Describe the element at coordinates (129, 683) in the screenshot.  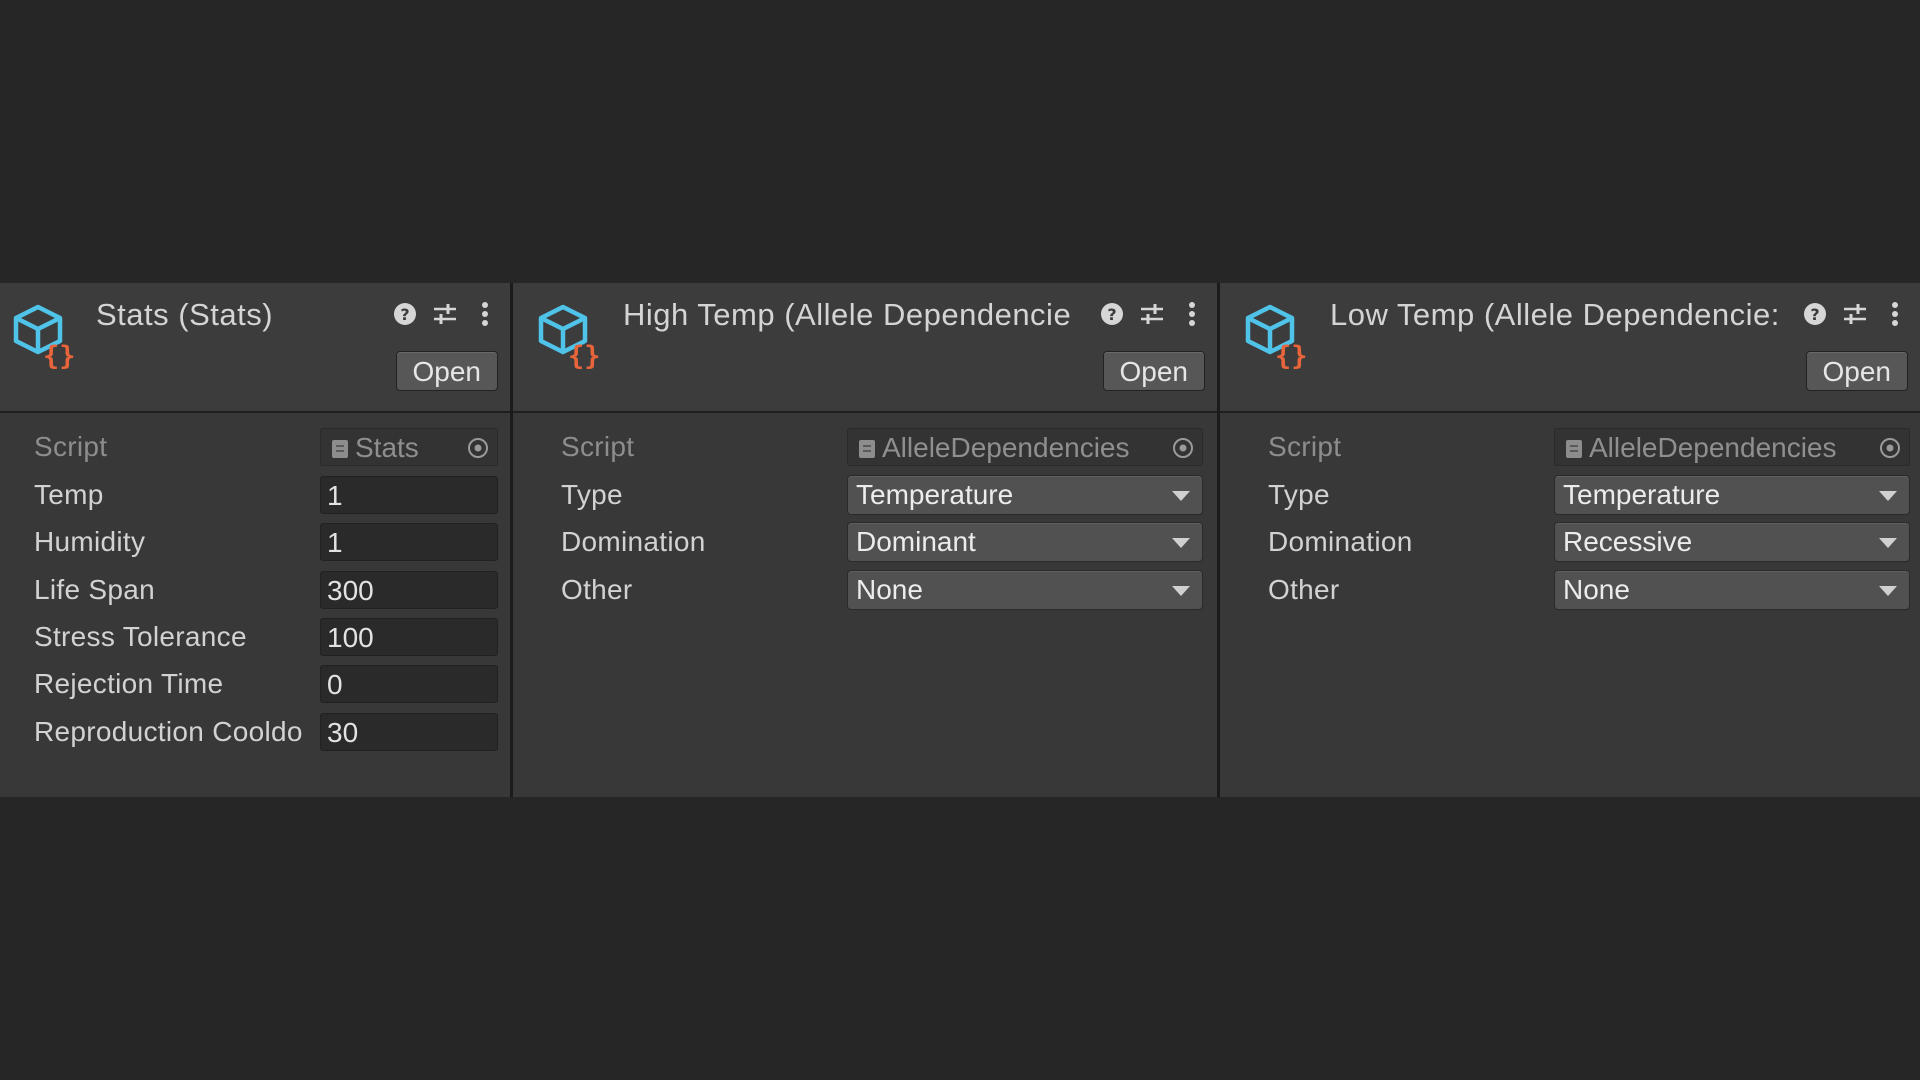
I see `field-label: Rejection Time` at that location.